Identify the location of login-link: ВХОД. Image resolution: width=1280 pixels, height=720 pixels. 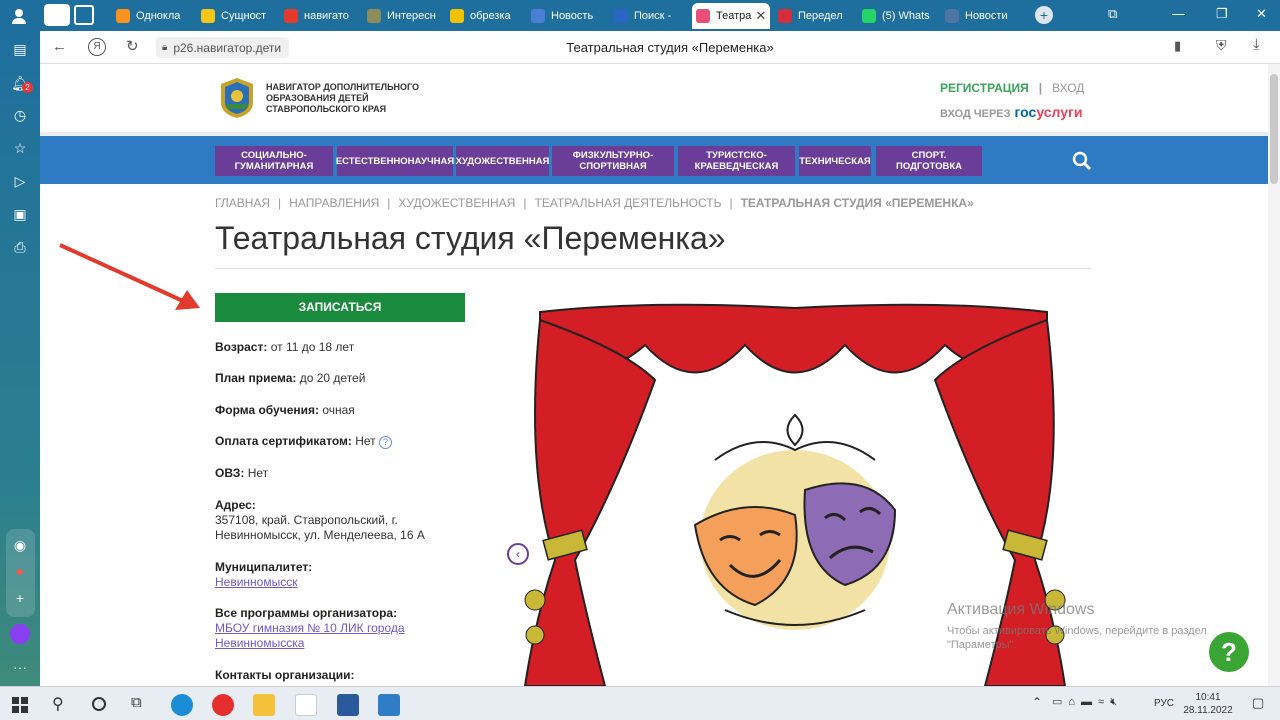
(1068, 88).